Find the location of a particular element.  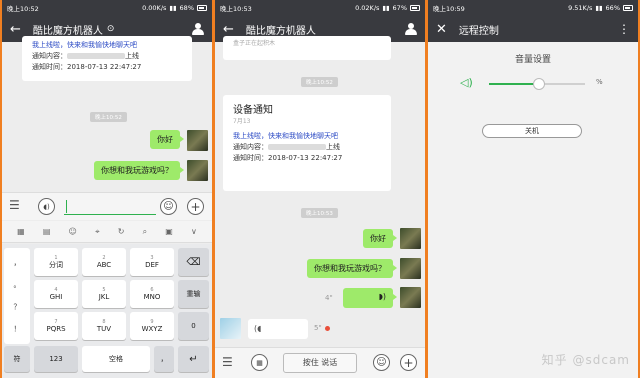

status-bar: 晚上10:53 0.02K/s ▮▮ 67% is located at coordinates (320, 8).